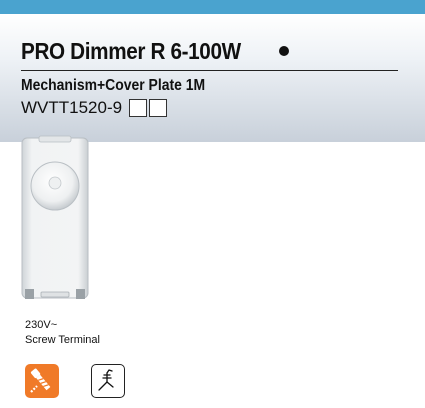  I want to click on top-accent-band, so click(212, 7).